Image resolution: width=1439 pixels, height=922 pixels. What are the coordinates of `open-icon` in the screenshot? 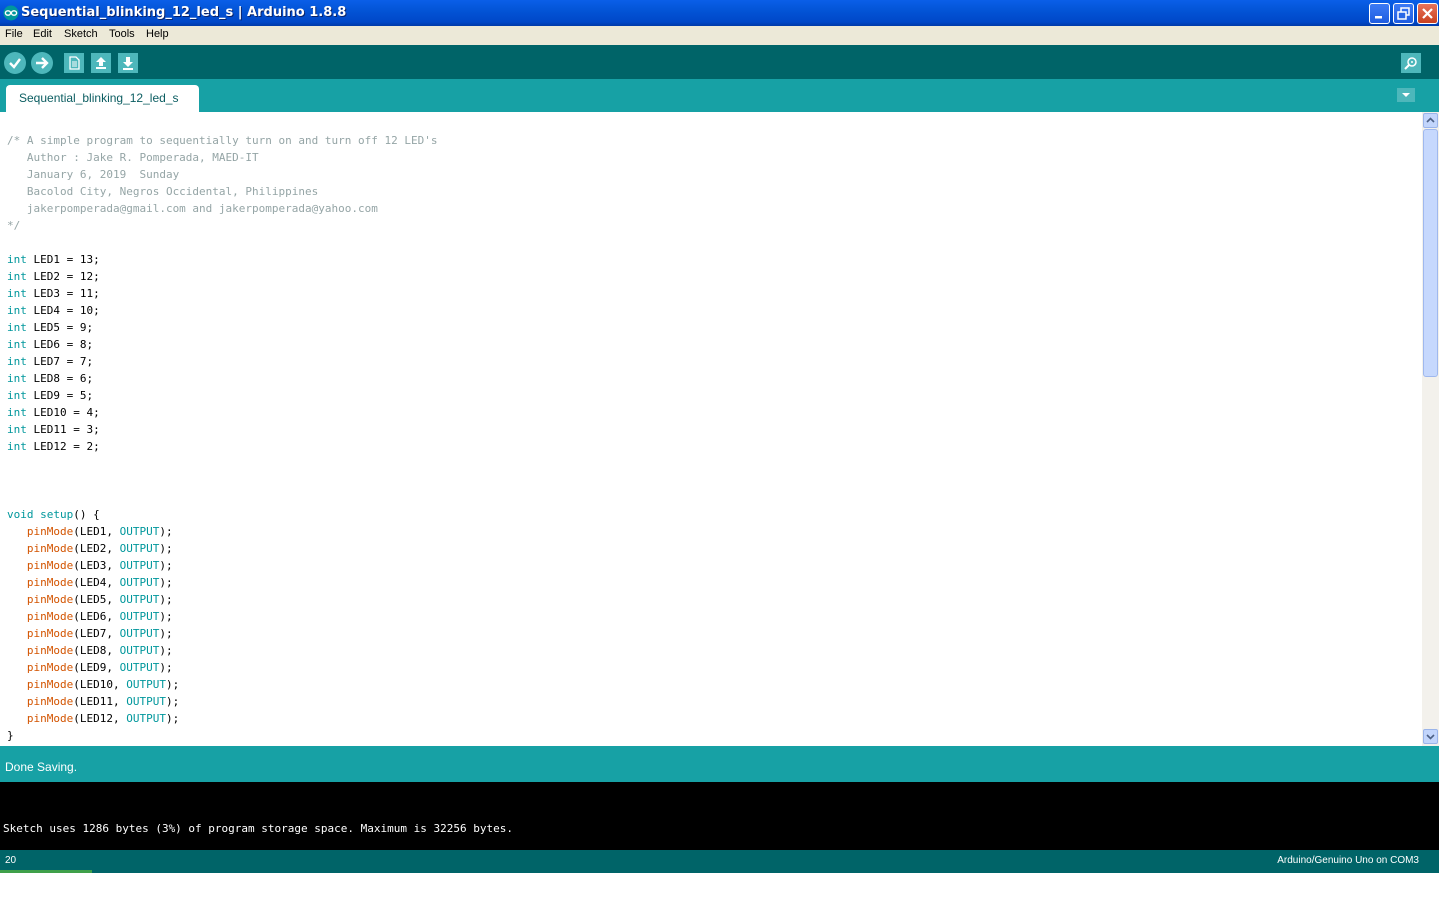 It's located at (101, 63).